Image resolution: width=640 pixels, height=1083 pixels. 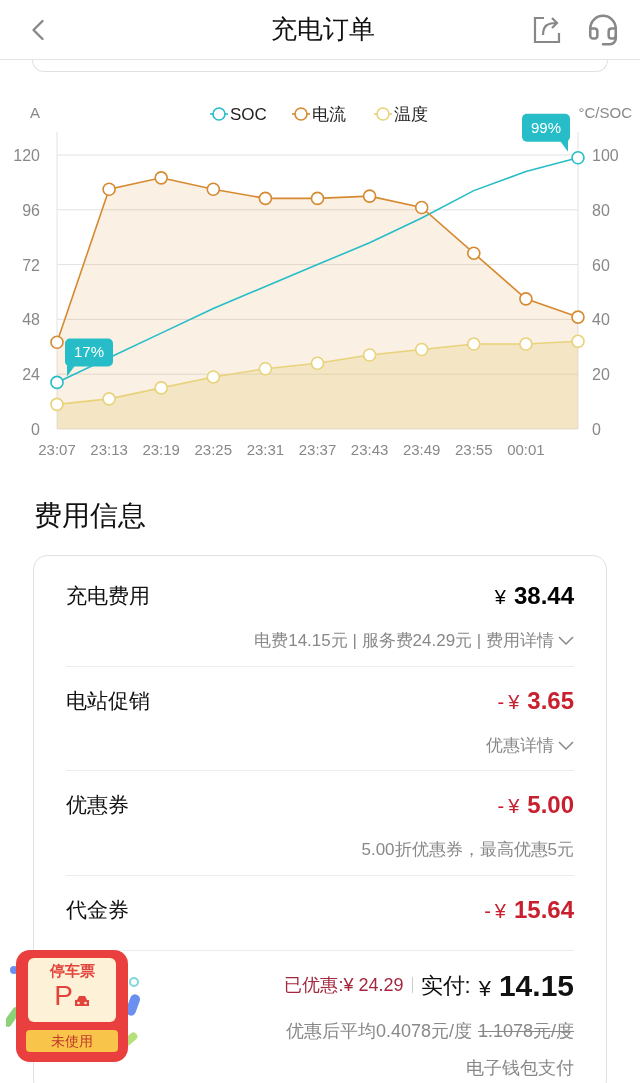 I want to click on value-callout: 17%, so click(x=89, y=357).